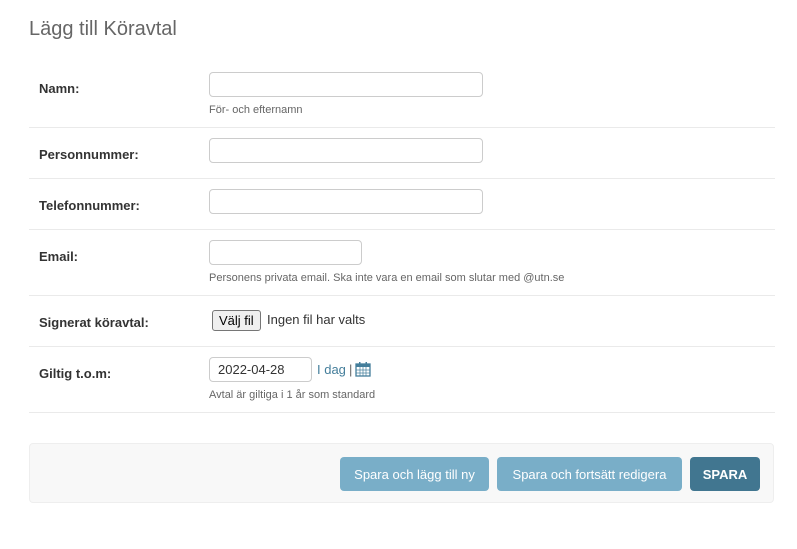  Describe the element at coordinates (316, 319) in the screenshot. I see `file-status: Ingen fil har valts` at that location.